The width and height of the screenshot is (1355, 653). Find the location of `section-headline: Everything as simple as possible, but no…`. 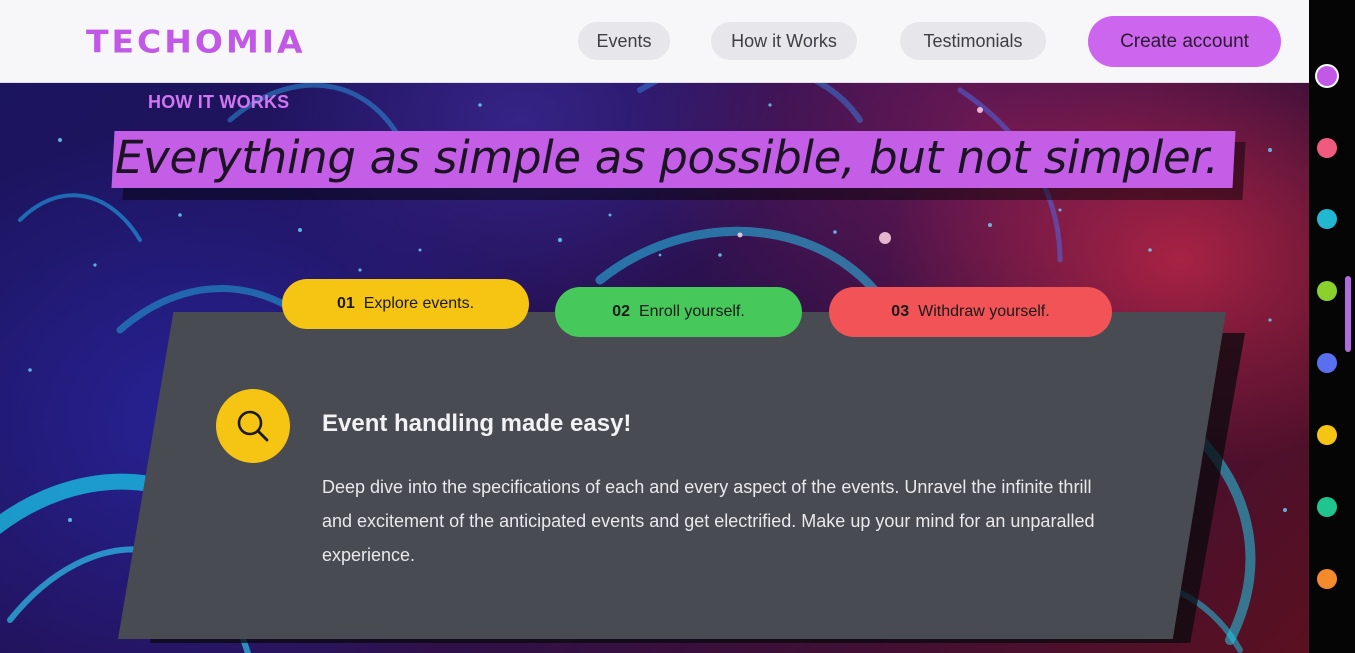

section-headline: Everything as simple as possible, but no… is located at coordinates (667, 157).